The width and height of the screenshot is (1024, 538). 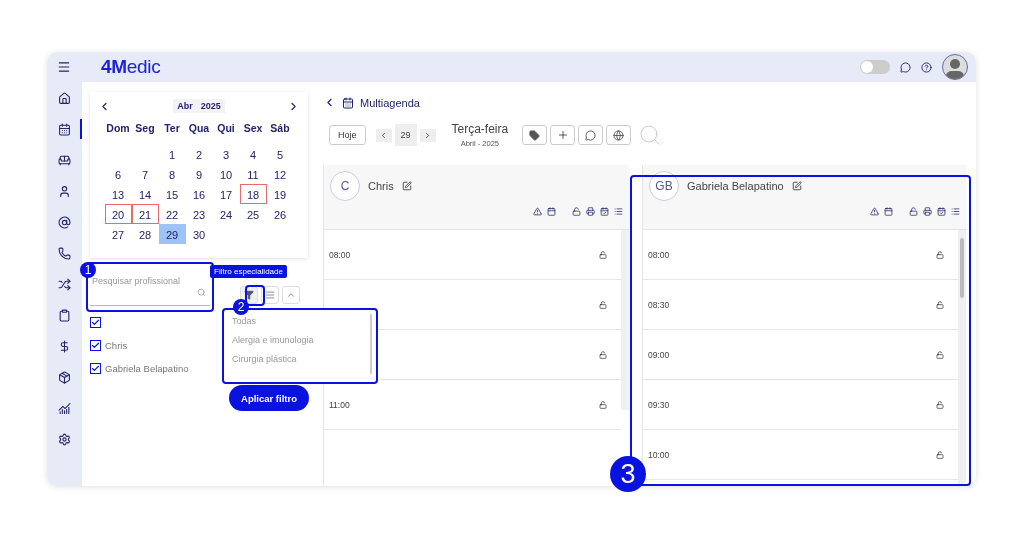 I want to click on calendar-day: 20, so click(x=118, y=214).